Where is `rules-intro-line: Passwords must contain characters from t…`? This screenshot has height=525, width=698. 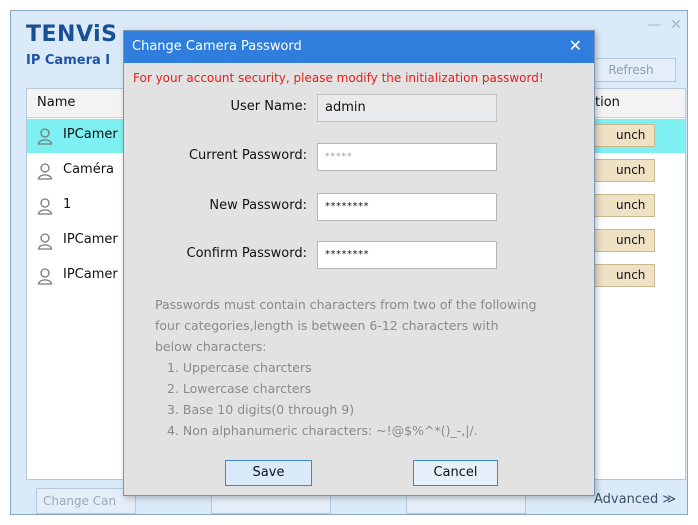 rules-intro-line: Passwords must contain characters from t… is located at coordinates (346, 304).